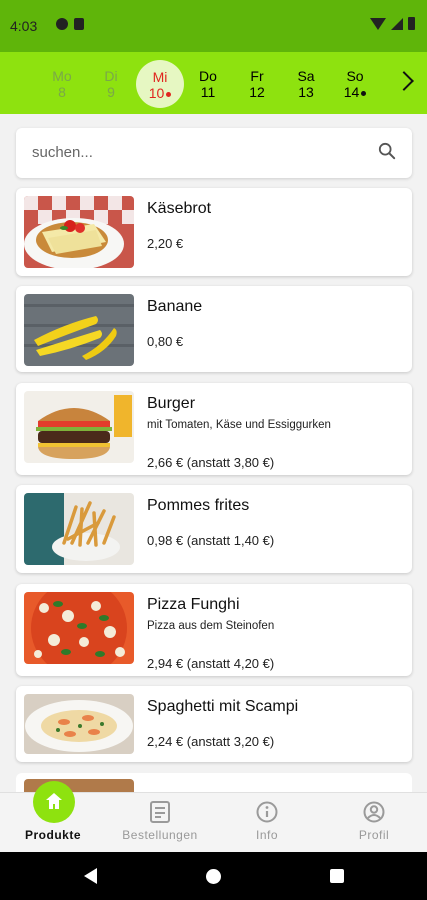 The image size is (427, 900). Describe the element at coordinates (165, 341) in the screenshot. I see `product-price: 0,80 €` at that location.